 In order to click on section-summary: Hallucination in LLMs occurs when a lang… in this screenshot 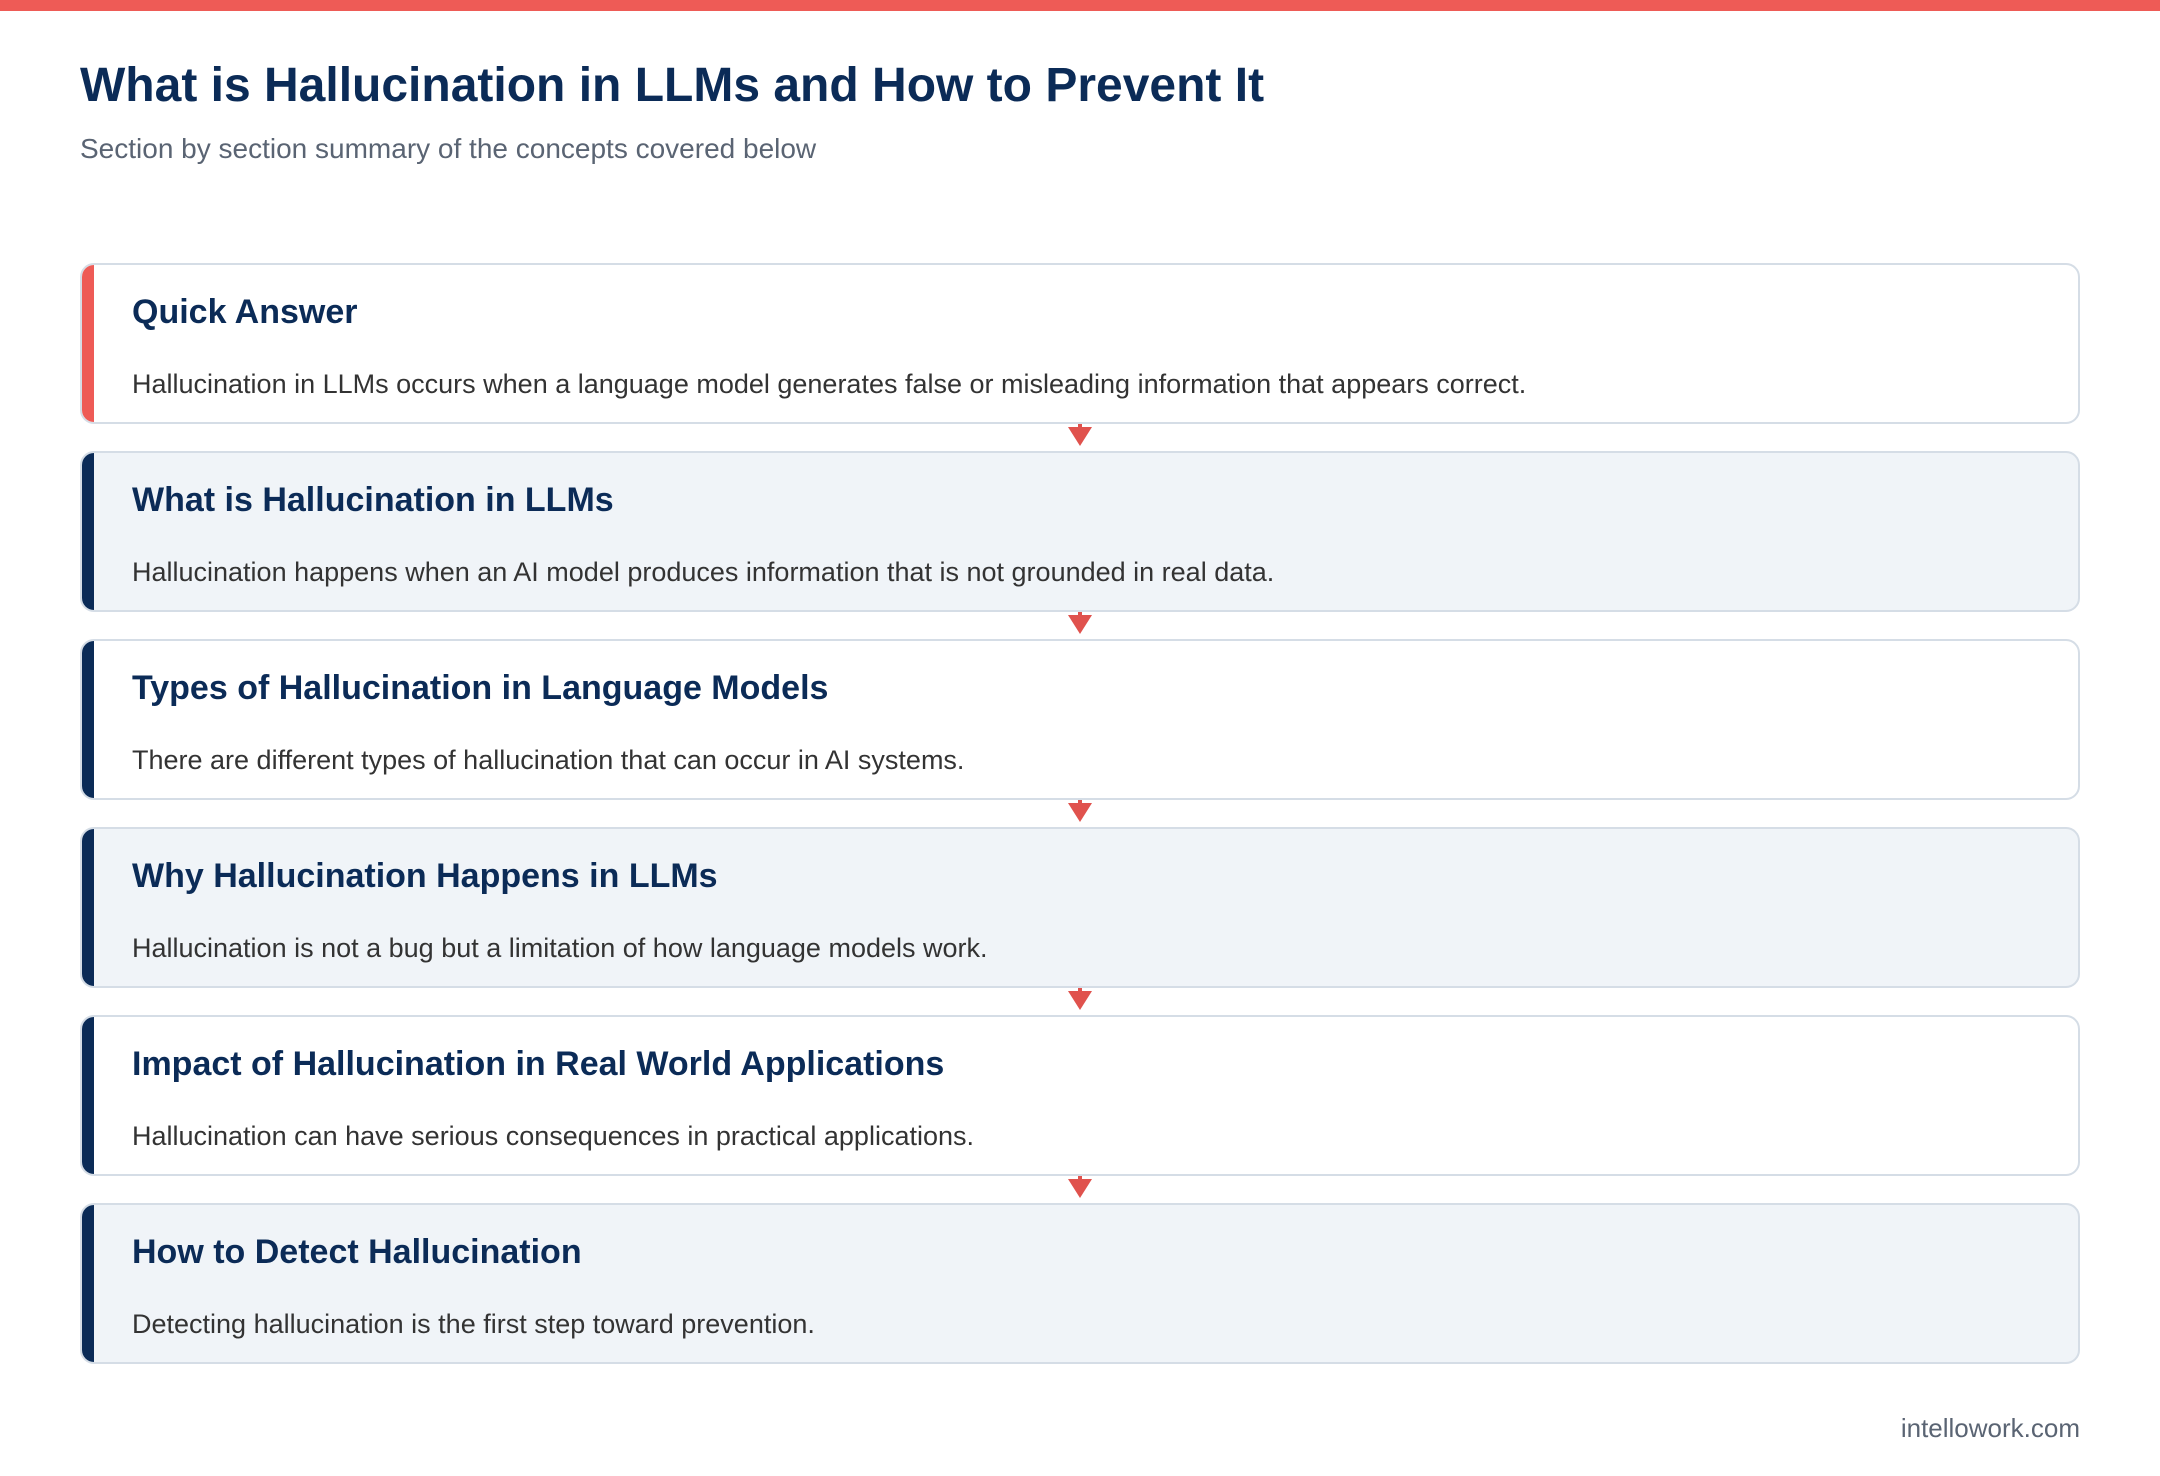, I will do `click(829, 384)`.